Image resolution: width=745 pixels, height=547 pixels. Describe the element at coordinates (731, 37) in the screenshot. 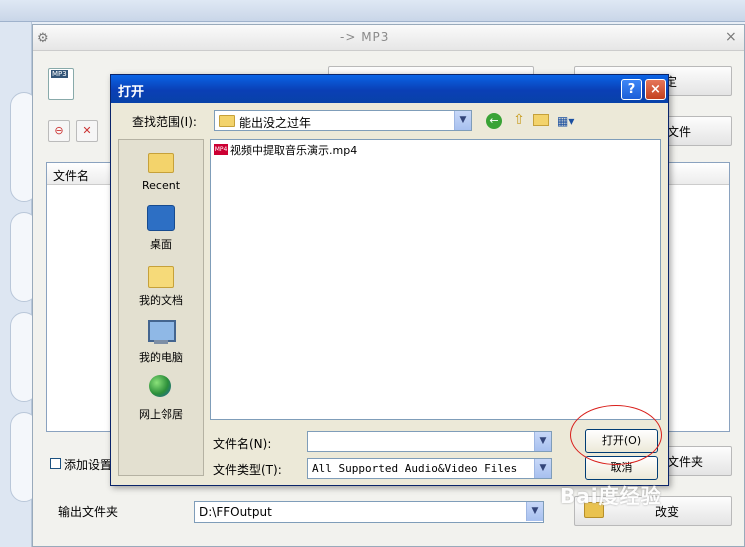

I see `close-icon: ×` at that location.